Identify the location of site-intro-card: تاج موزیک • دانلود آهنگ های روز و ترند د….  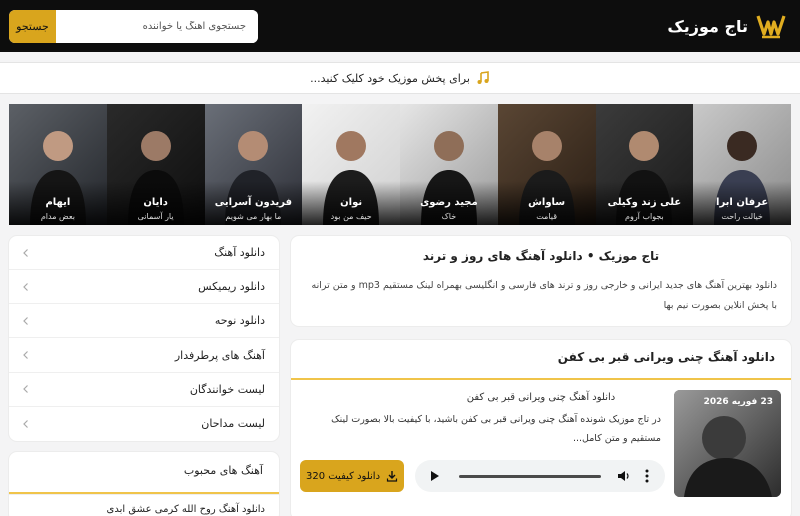
(541, 281).